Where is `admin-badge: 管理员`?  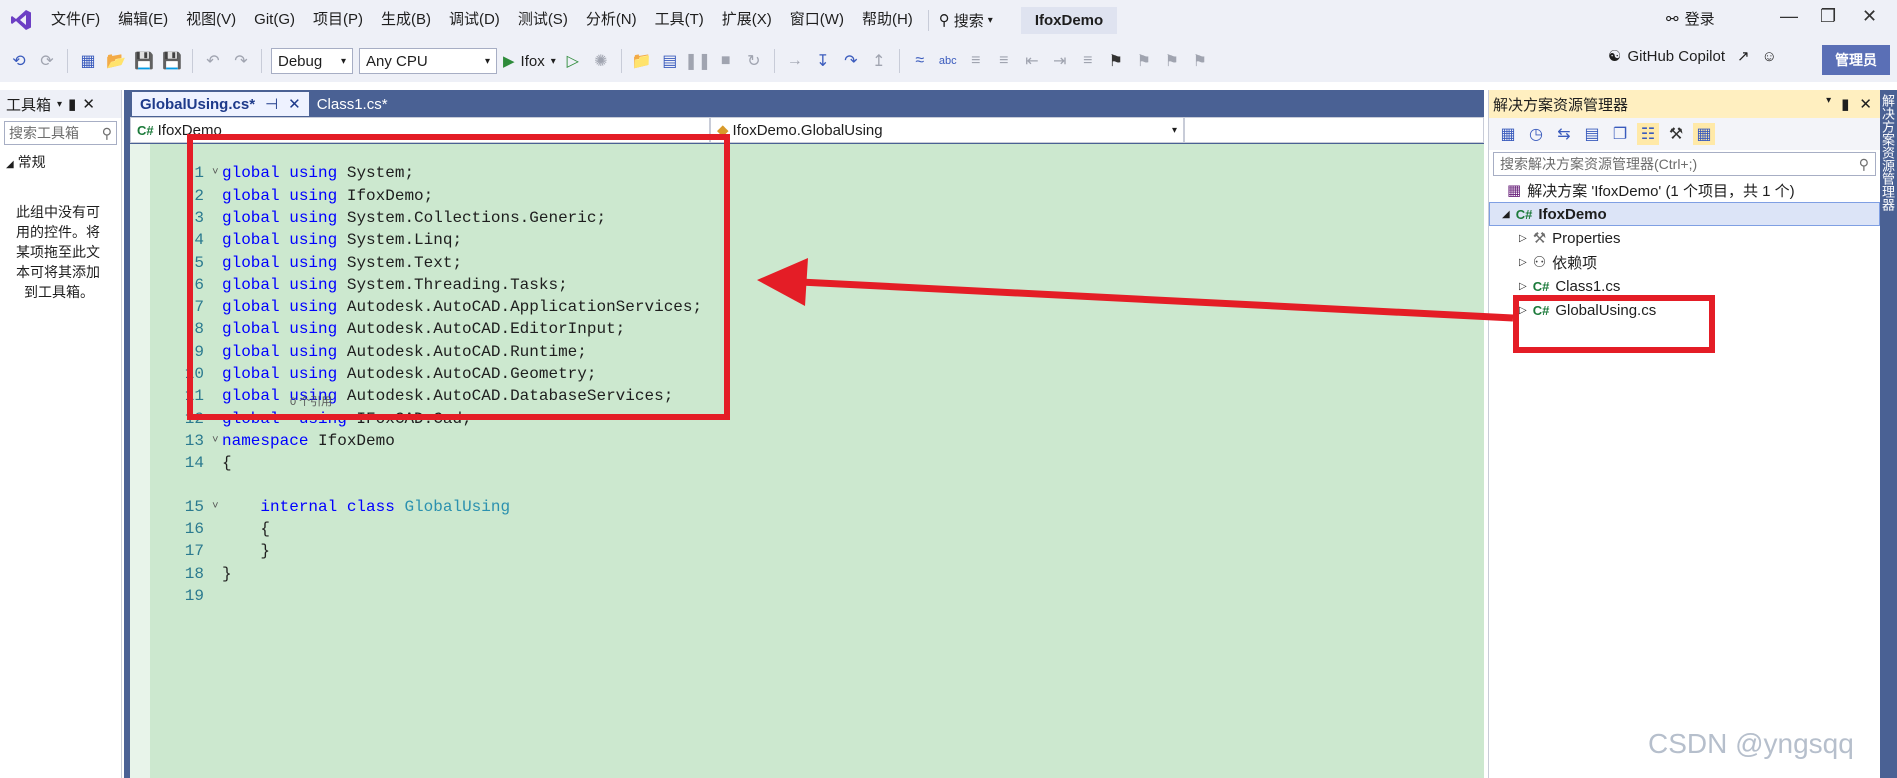 admin-badge: 管理员 is located at coordinates (1856, 60).